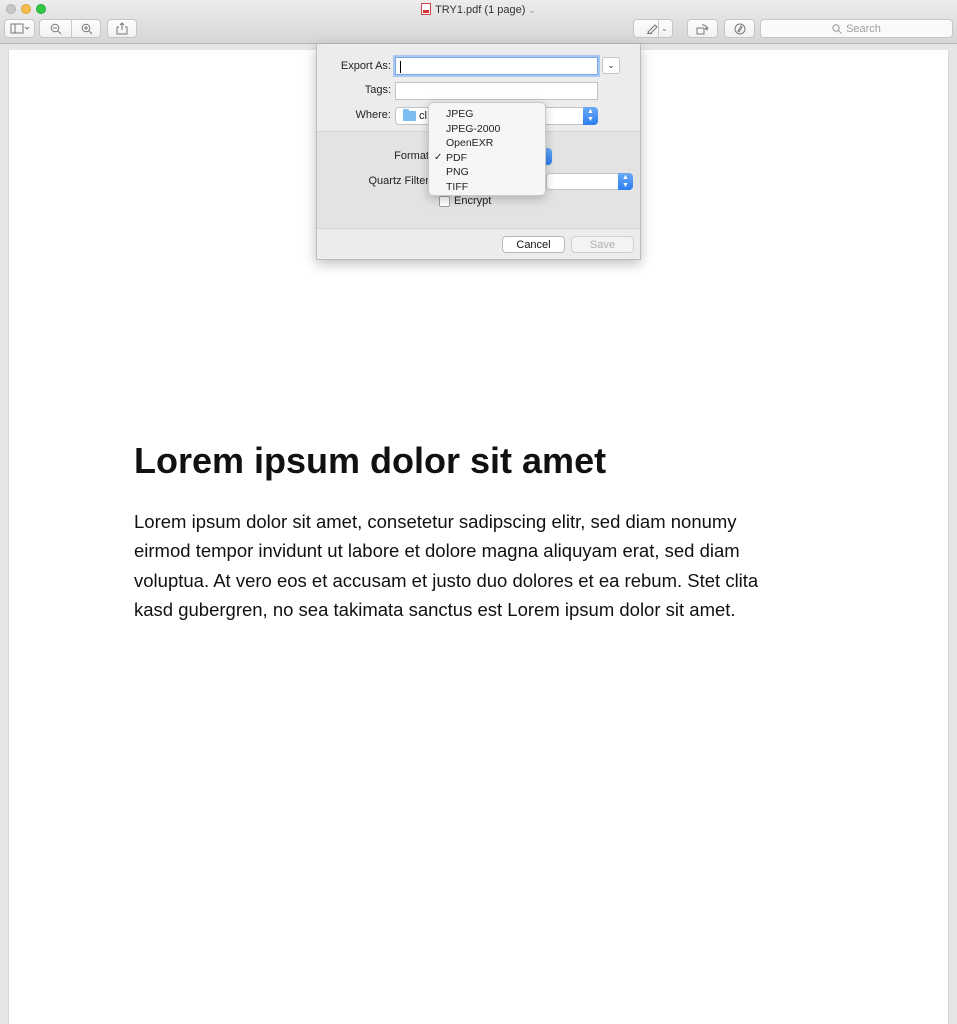 The width and height of the screenshot is (957, 1024). What do you see at coordinates (473, 128) in the screenshot?
I see `menu-item-label: JPEG-2000` at bounding box center [473, 128].